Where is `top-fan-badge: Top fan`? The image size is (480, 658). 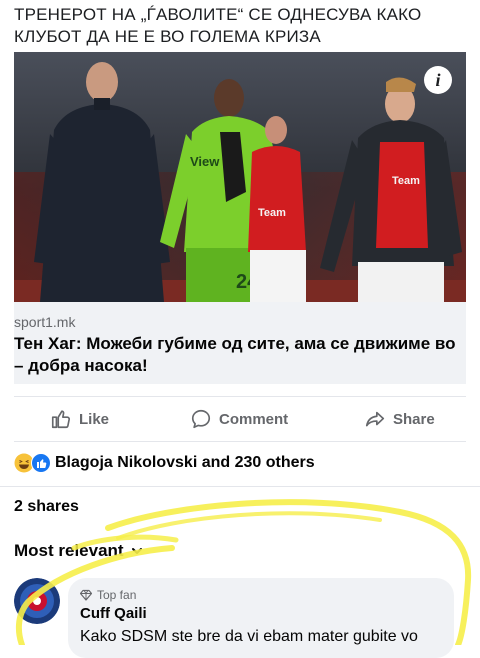 top-fan-badge: Top fan is located at coordinates (108, 595).